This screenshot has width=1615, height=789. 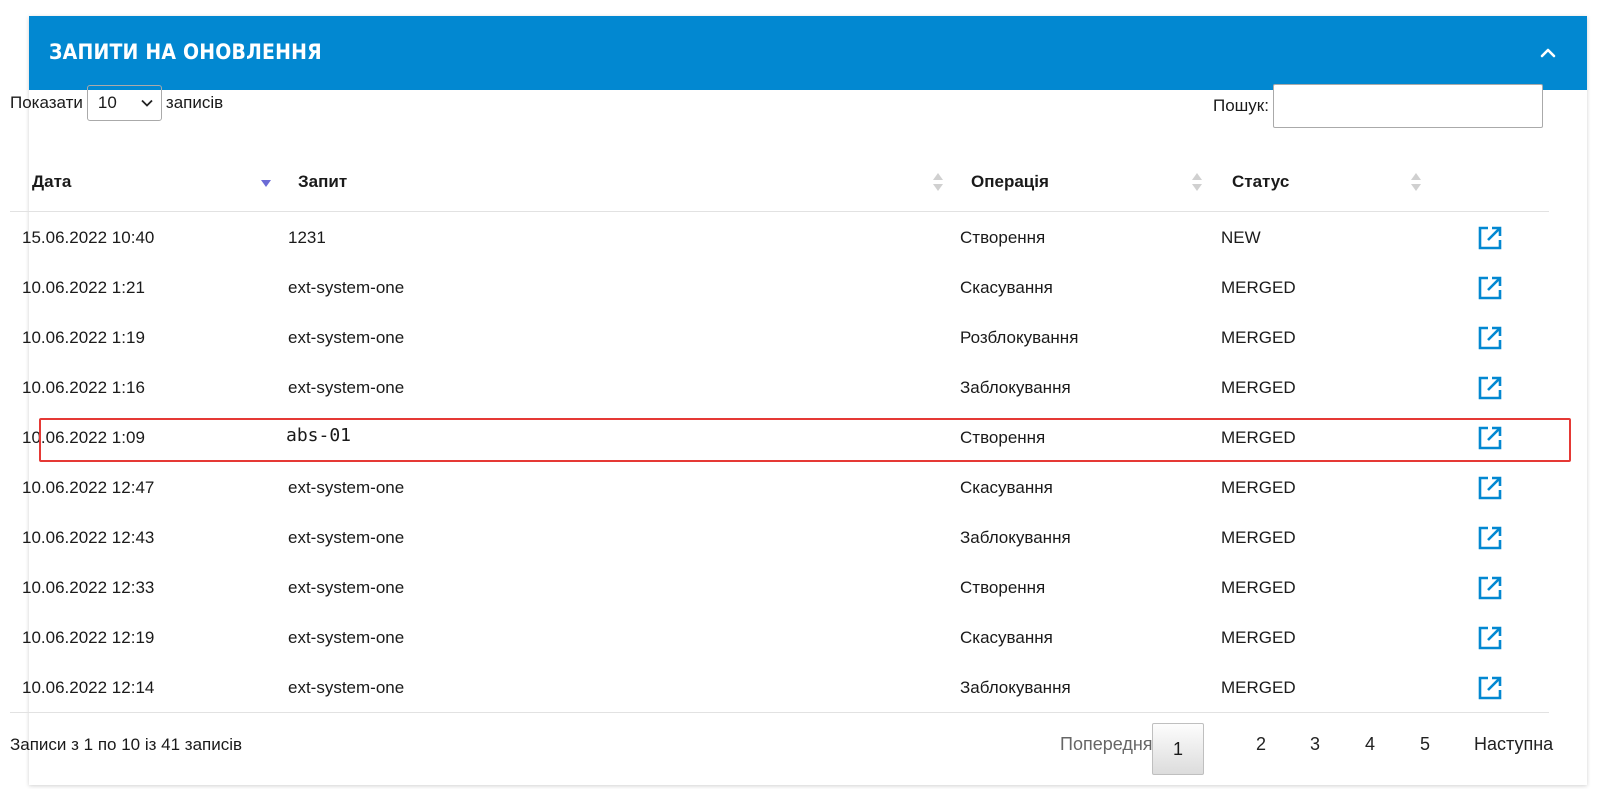 What do you see at coordinates (266, 182) in the screenshot?
I see `sort-desc-icon` at bounding box center [266, 182].